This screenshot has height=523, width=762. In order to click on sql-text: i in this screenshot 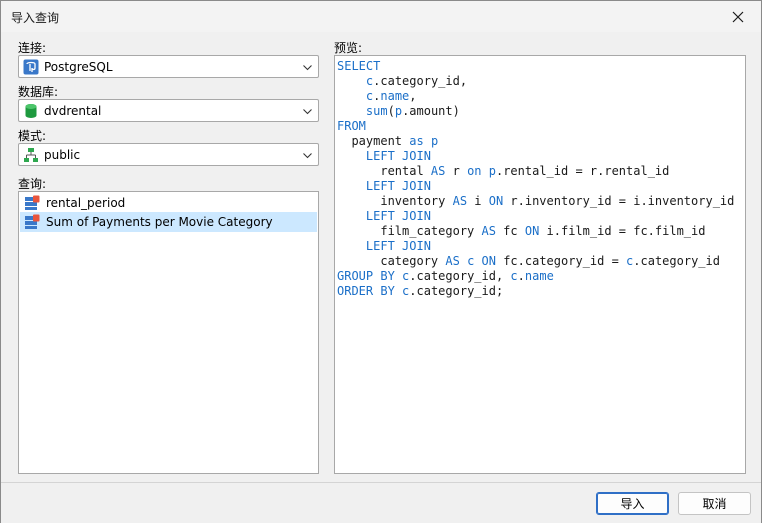, I will do `click(478, 201)`.